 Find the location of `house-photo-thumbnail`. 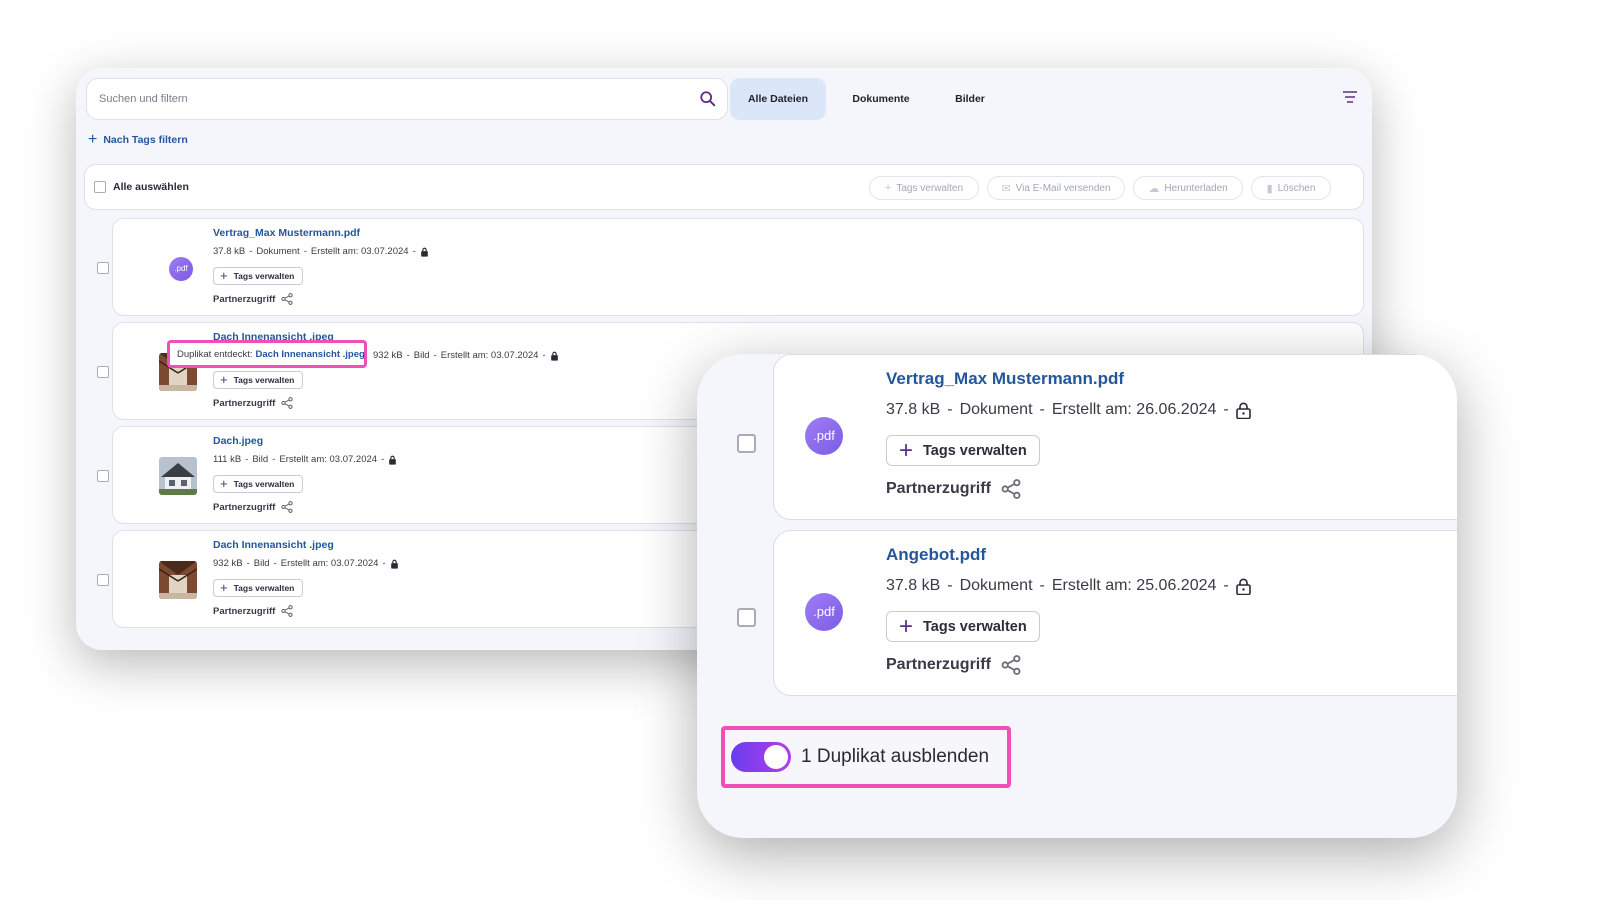

house-photo-thumbnail is located at coordinates (178, 476).